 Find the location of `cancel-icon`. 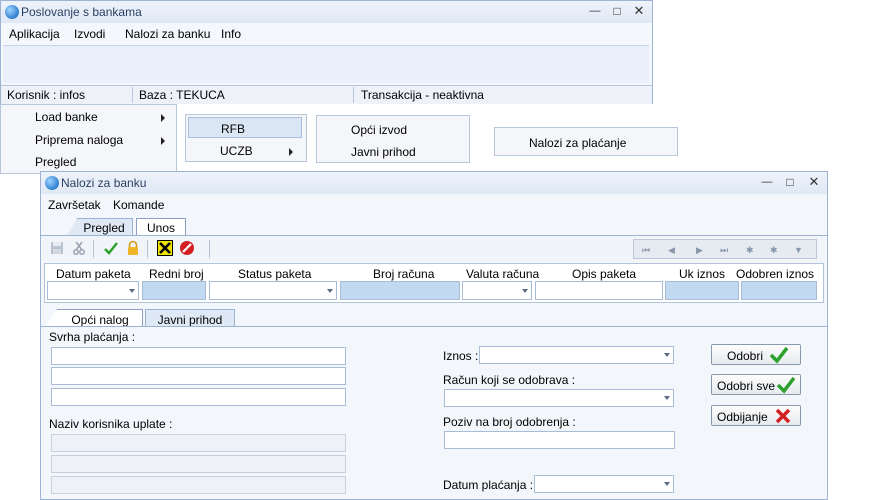

cancel-icon is located at coordinates (187, 248).